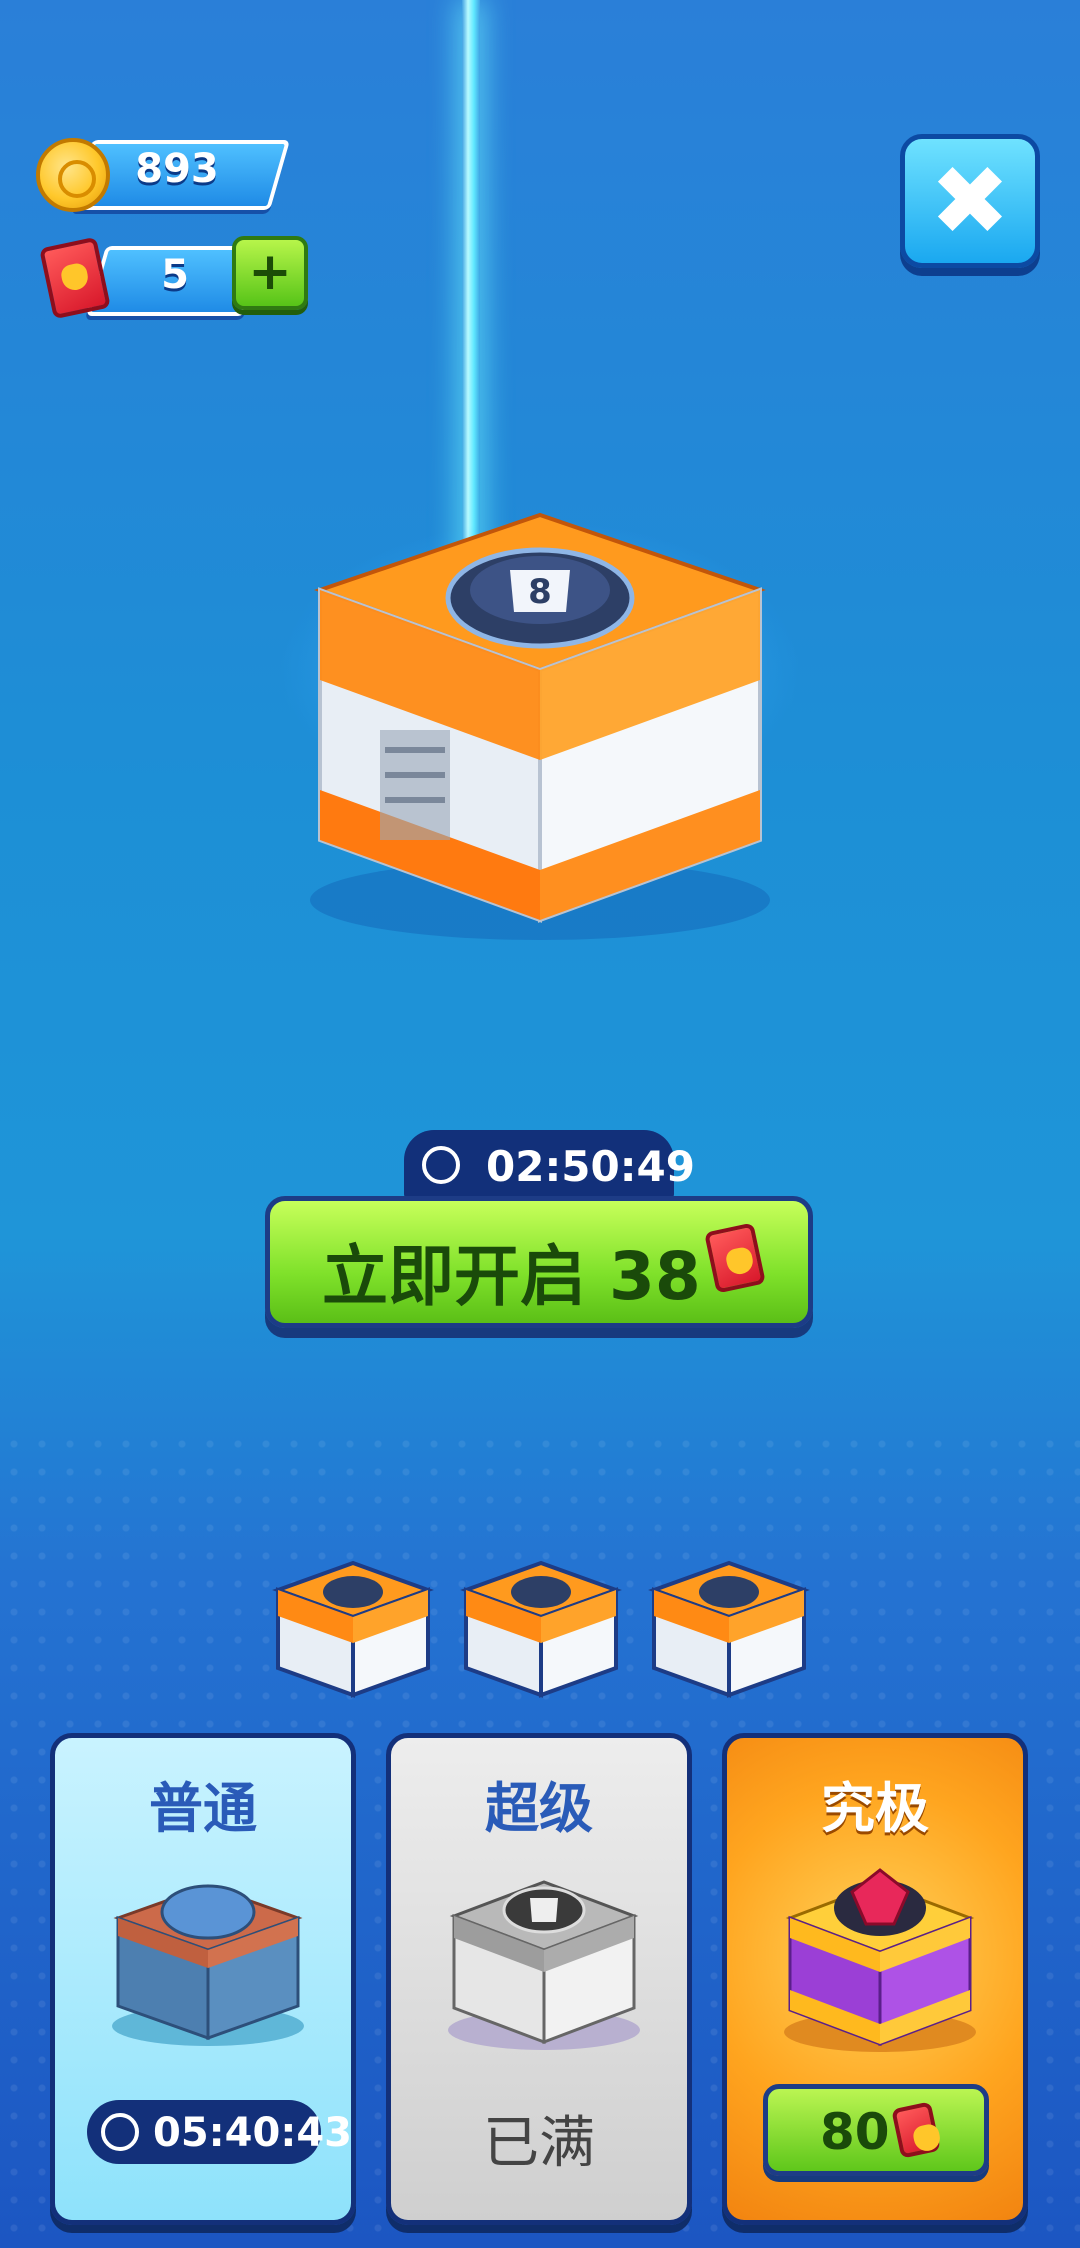  I want to click on ultimate-chest-image, so click(880, 1960).